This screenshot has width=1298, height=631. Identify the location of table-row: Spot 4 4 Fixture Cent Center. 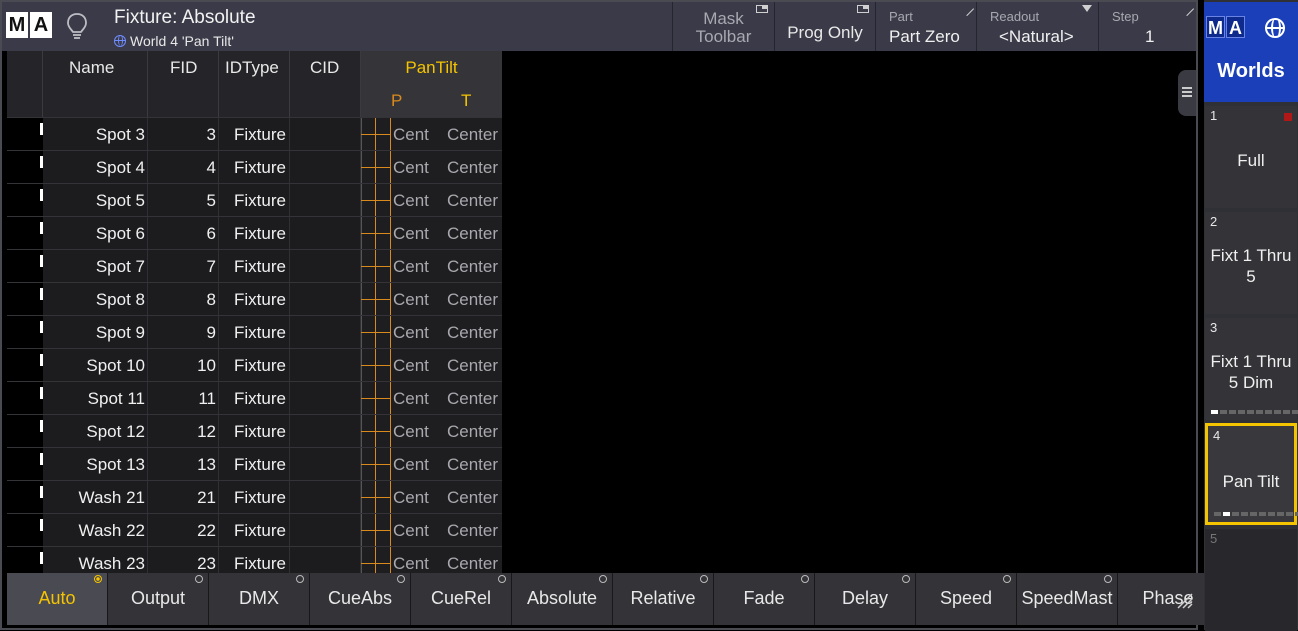
(254, 166).